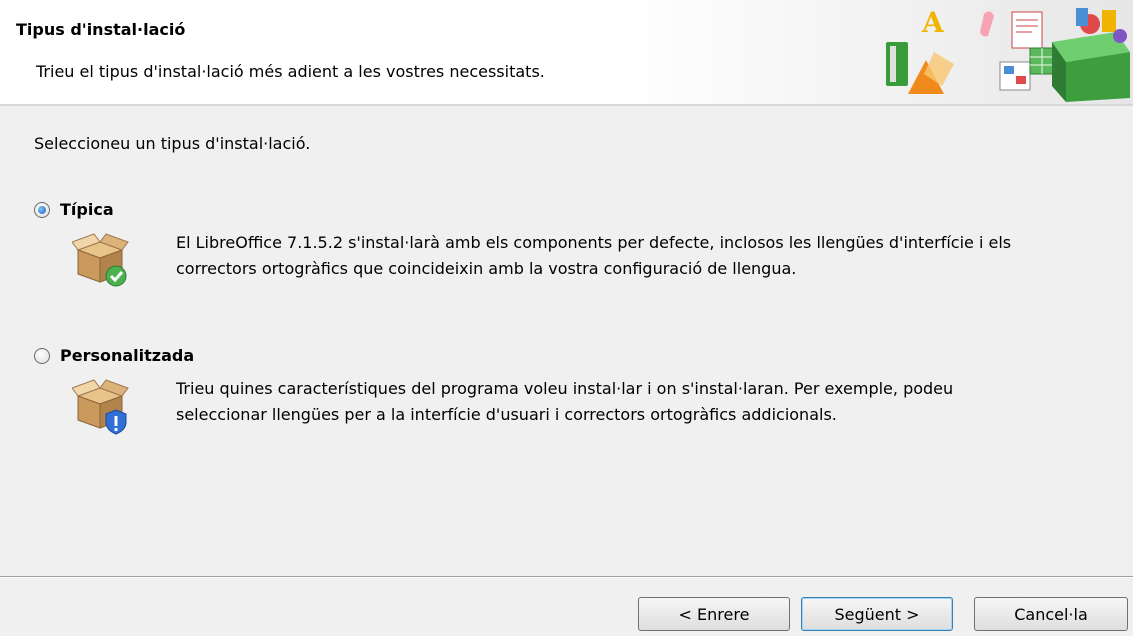 The height and width of the screenshot is (636, 1133). What do you see at coordinates (100, 260) in the screenshot?
I see `box-checkmark-icon` at bounding box center [100, 260].